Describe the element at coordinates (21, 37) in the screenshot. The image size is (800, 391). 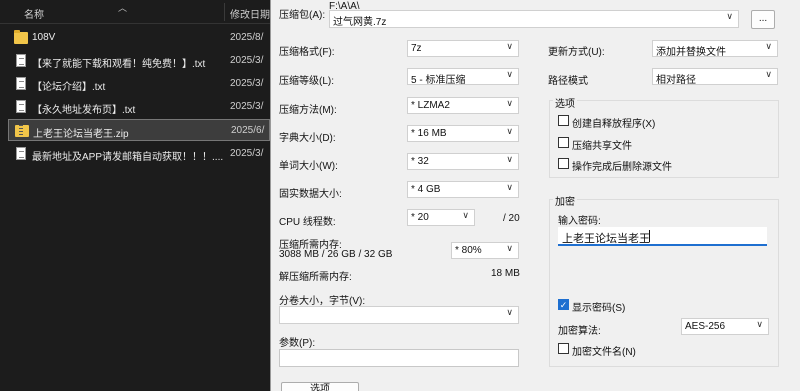
I see `folder-icon` at that location.